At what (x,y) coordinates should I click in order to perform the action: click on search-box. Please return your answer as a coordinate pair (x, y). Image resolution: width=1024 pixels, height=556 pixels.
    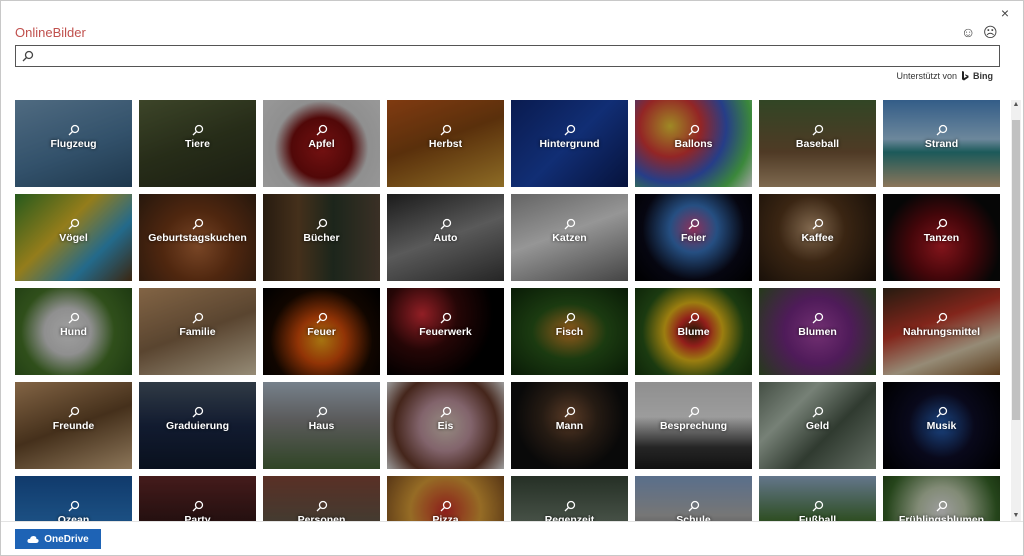
    Looking at the image, I should click on (507, 56).